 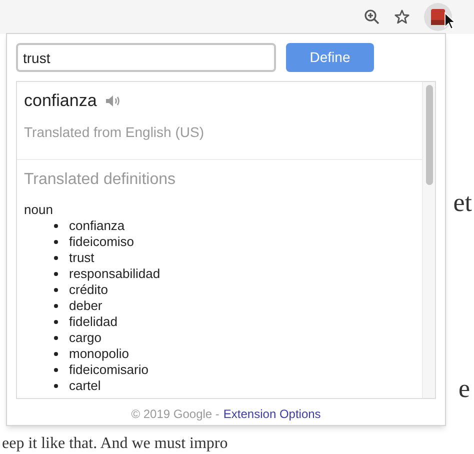 What do you see at coordinates (85, 386) in the screenshot?
I see `definition-item: cartel` at bounding box center [85, 386].